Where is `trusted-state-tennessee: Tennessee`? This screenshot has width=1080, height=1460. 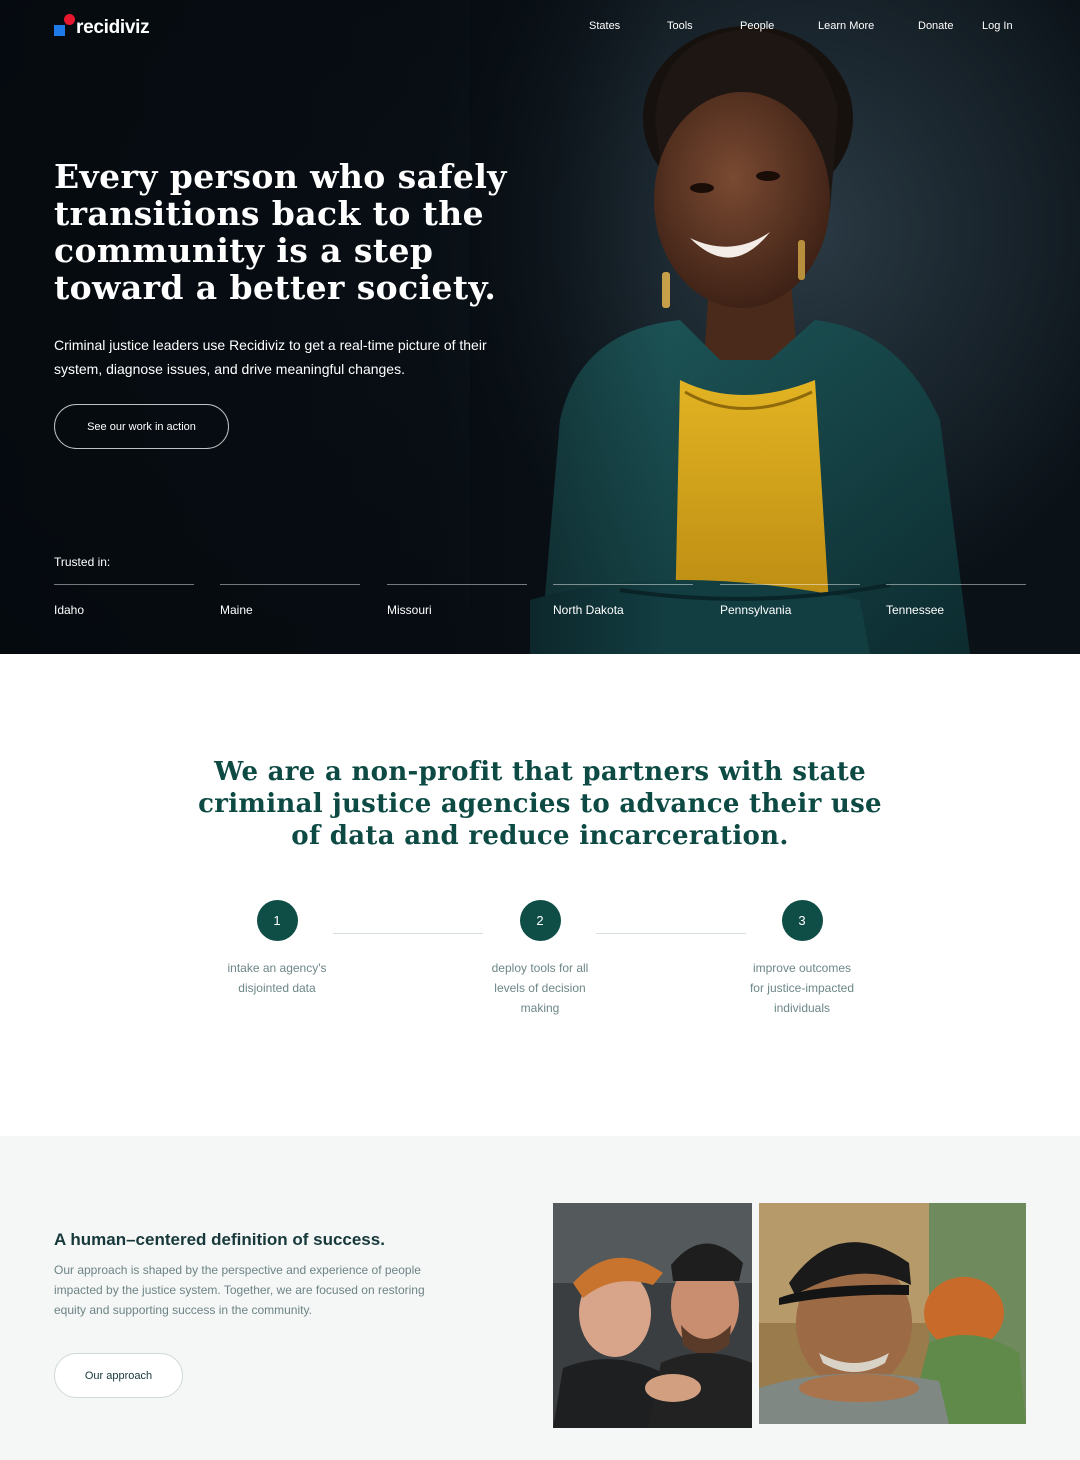
trusted-state-tennessee: Tennessee is located at coordinates (956, 600).